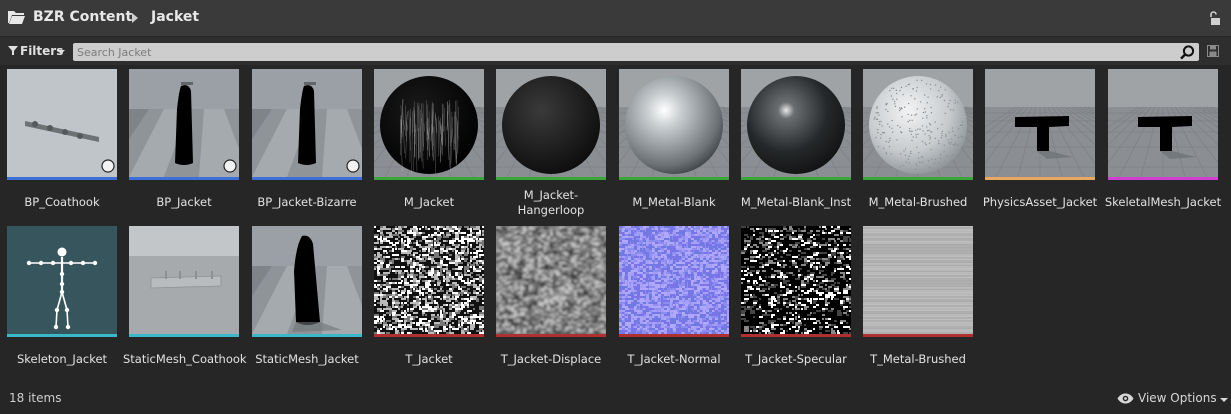 The height and width of the screenshot is (414, 1231). I want to click on view-options-label: View Options, so click(1177, 398).